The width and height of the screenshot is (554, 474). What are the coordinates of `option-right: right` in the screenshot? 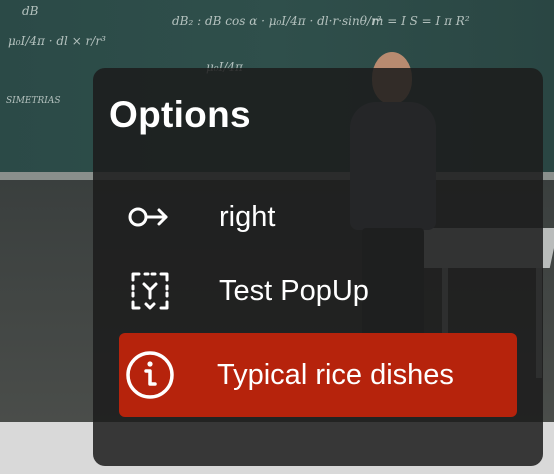 It's located at (318, 217).